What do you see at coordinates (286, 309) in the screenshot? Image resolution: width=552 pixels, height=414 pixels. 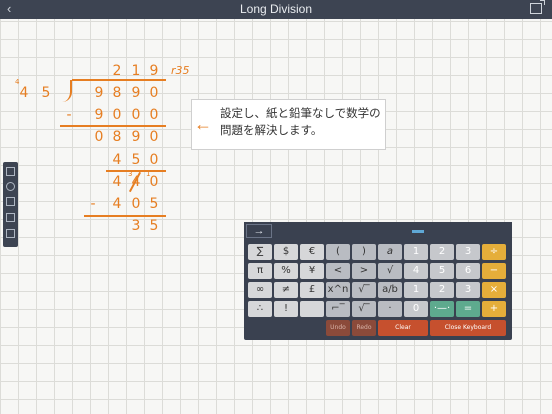 I see `key-factorial: !` at bounding box center [286, 309].